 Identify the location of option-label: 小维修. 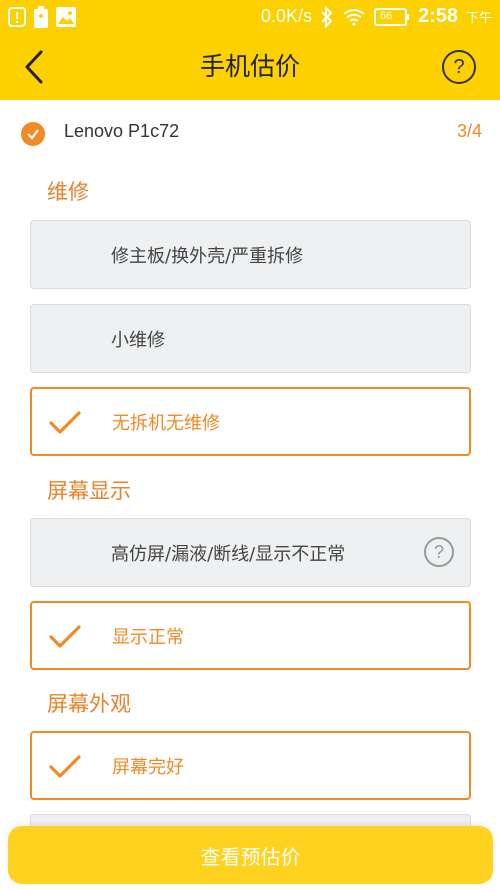
(138, 340).